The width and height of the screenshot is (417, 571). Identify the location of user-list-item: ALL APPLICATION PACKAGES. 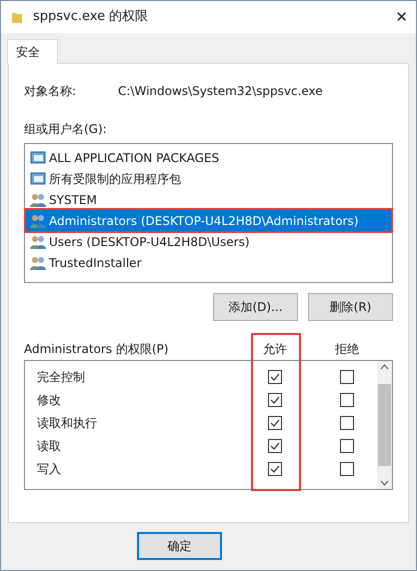
(208, 157).